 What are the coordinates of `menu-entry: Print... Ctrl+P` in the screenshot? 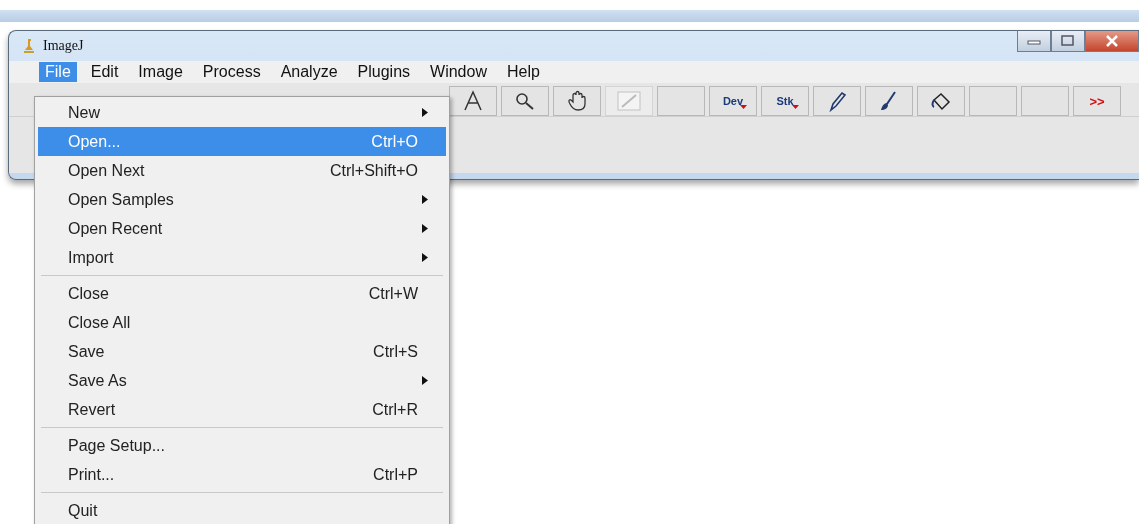 It's located at (242, 474).